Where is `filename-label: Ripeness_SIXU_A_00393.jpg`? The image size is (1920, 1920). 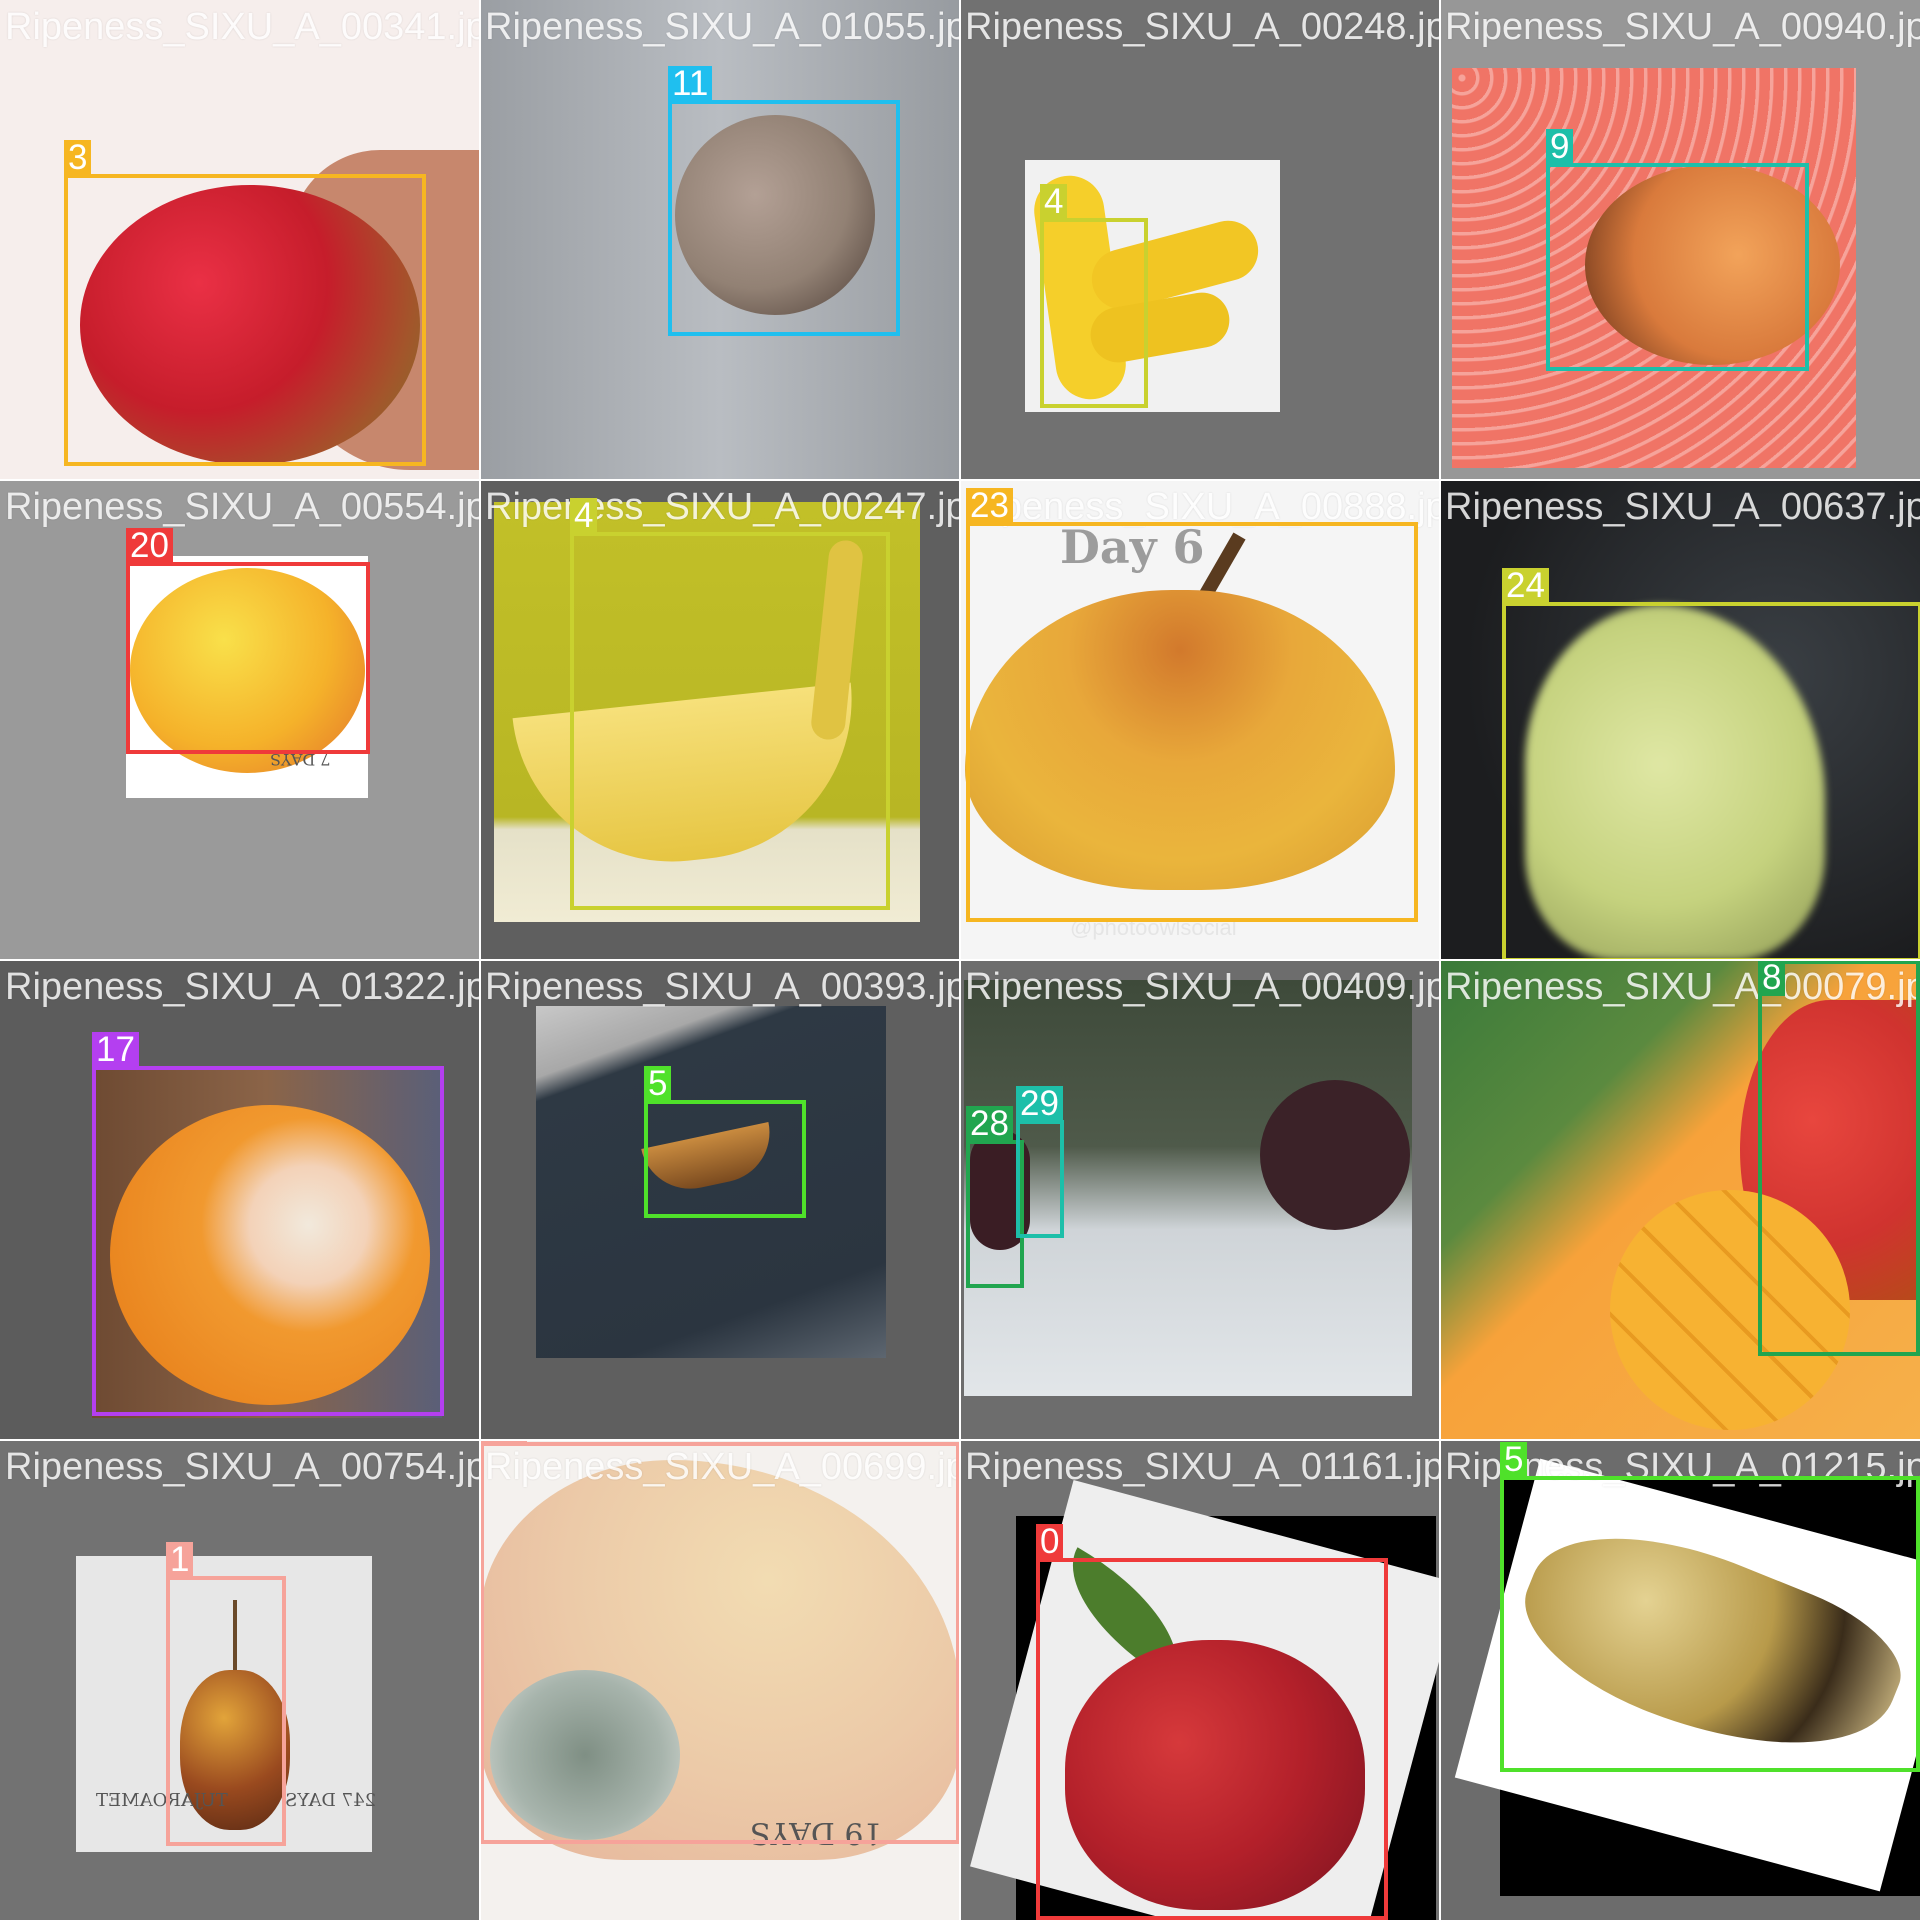 filename-label: Ripeness_SIXU_A_00393.jpg is located at coordinates (722, 987).